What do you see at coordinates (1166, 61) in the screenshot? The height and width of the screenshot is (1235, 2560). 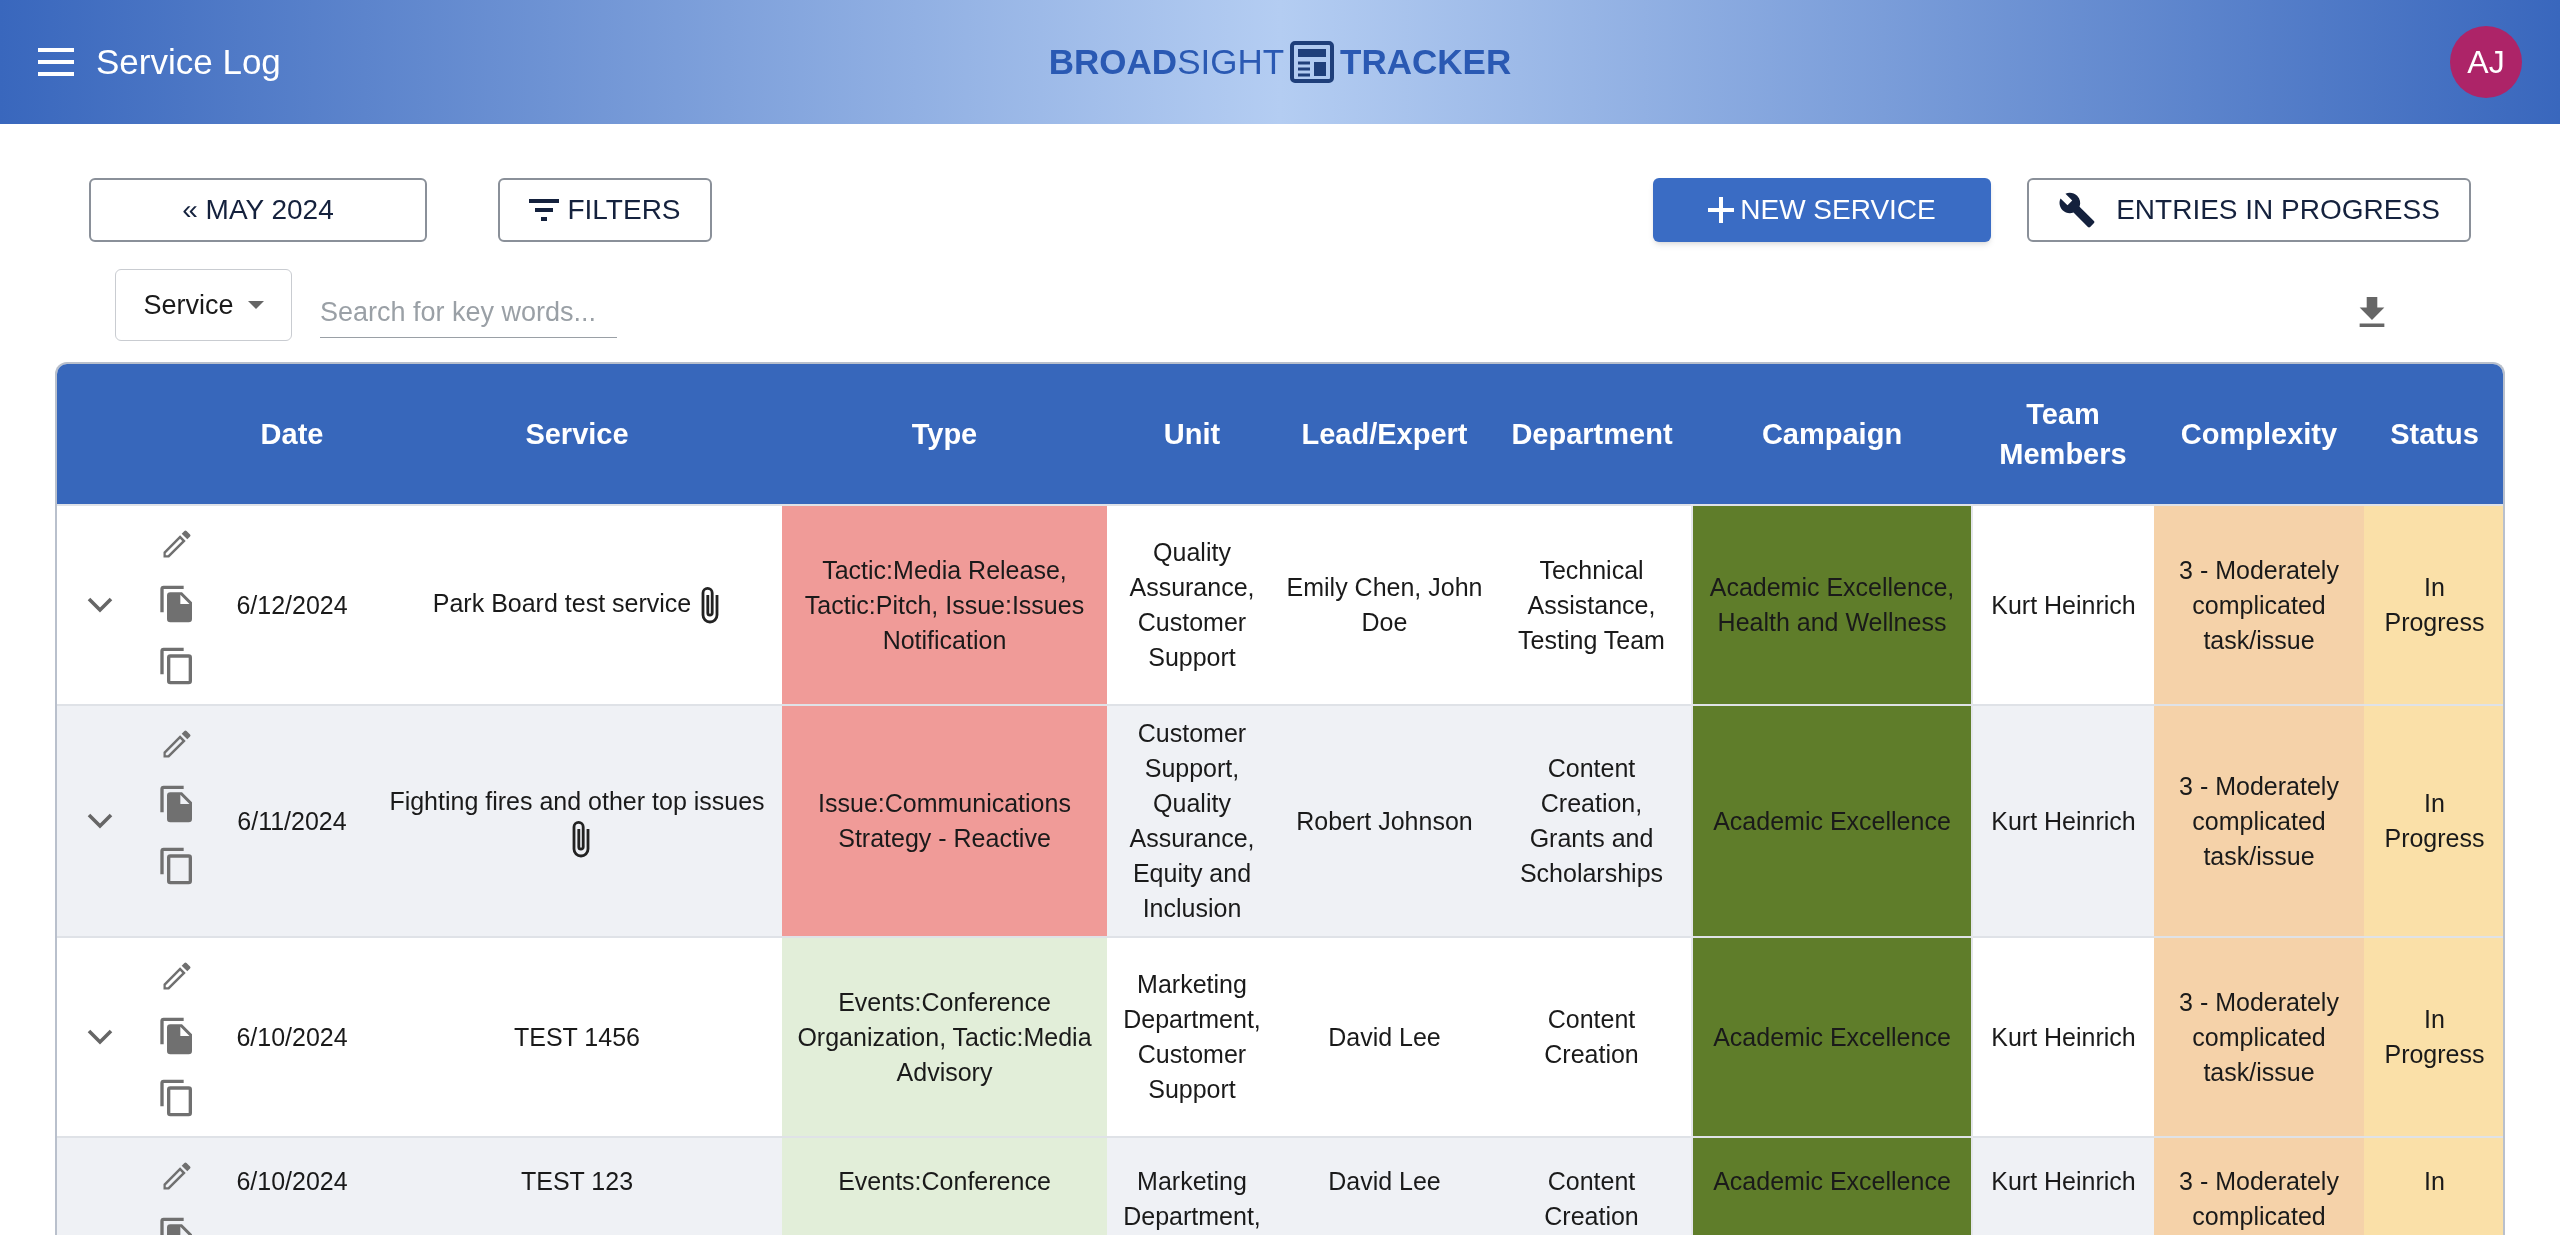 I see `brand-name: BROADSIGHT` at bounding box center [1166, 61].